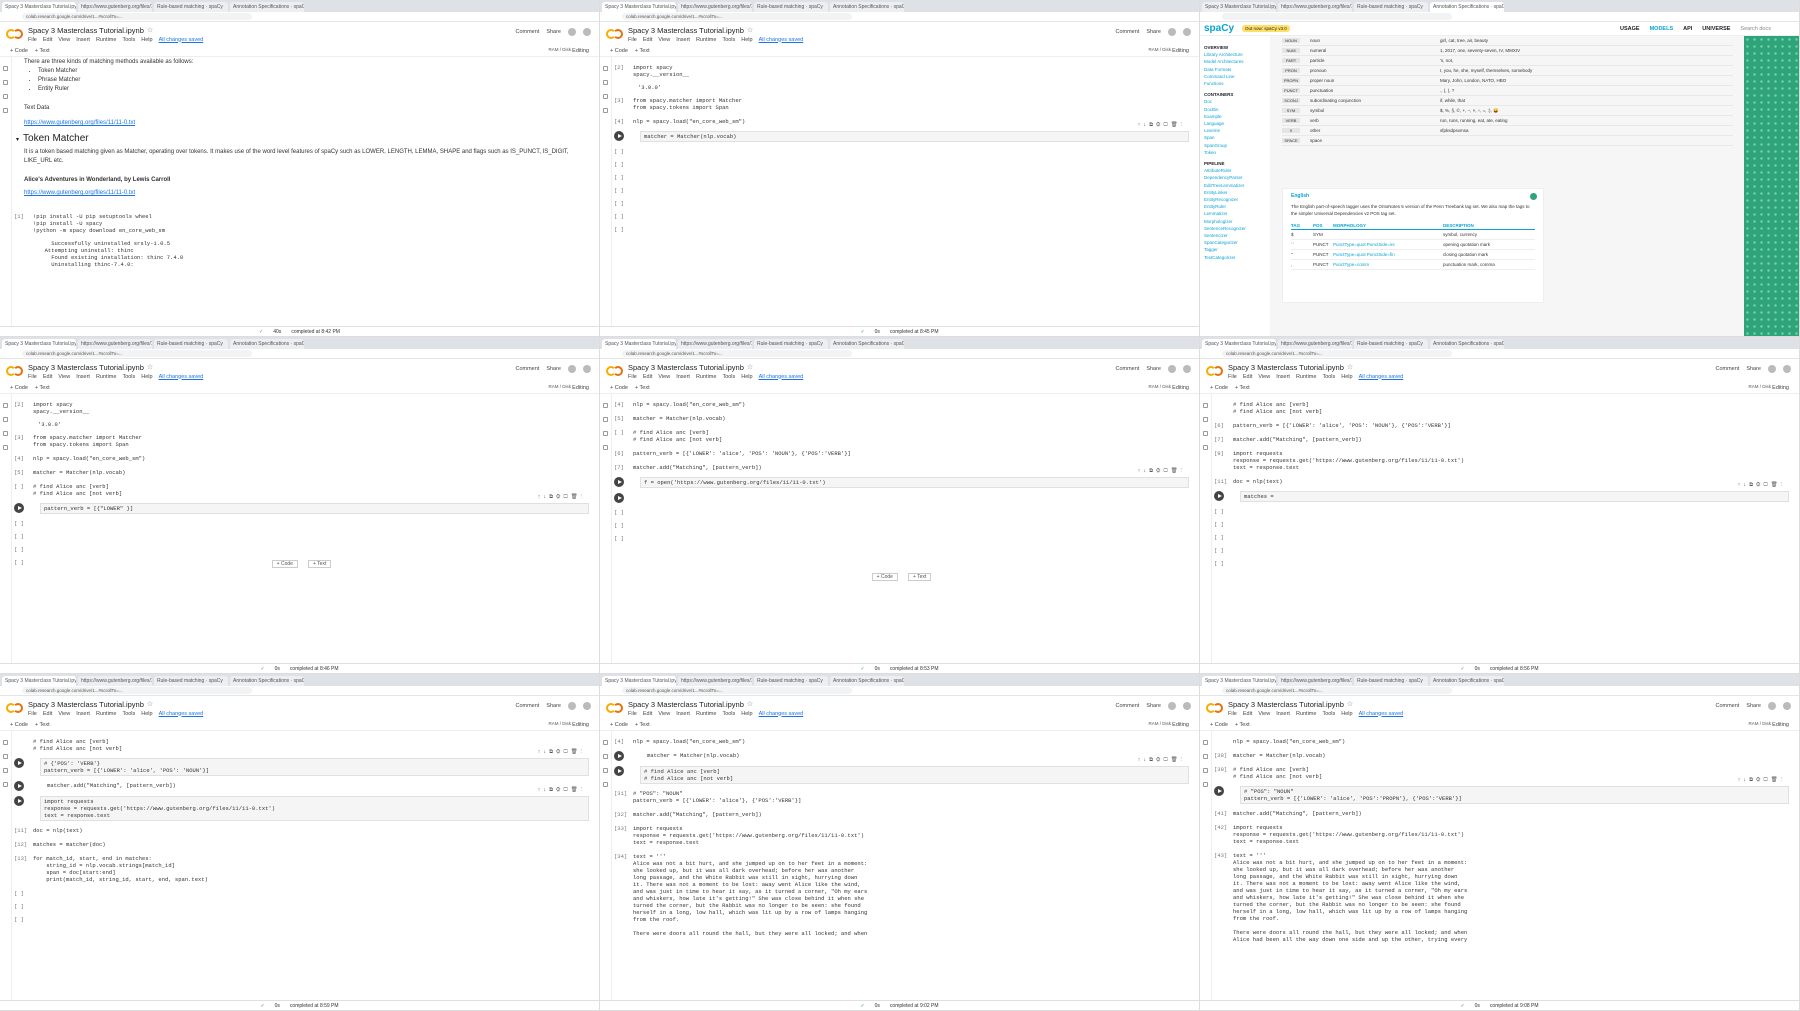 The image size is (1800, 1011). What do you see at coordinates (1235, 257) in the screenshot?
I see `sidebar-link: TextCategorizer` at bounding box center [1235, 257].